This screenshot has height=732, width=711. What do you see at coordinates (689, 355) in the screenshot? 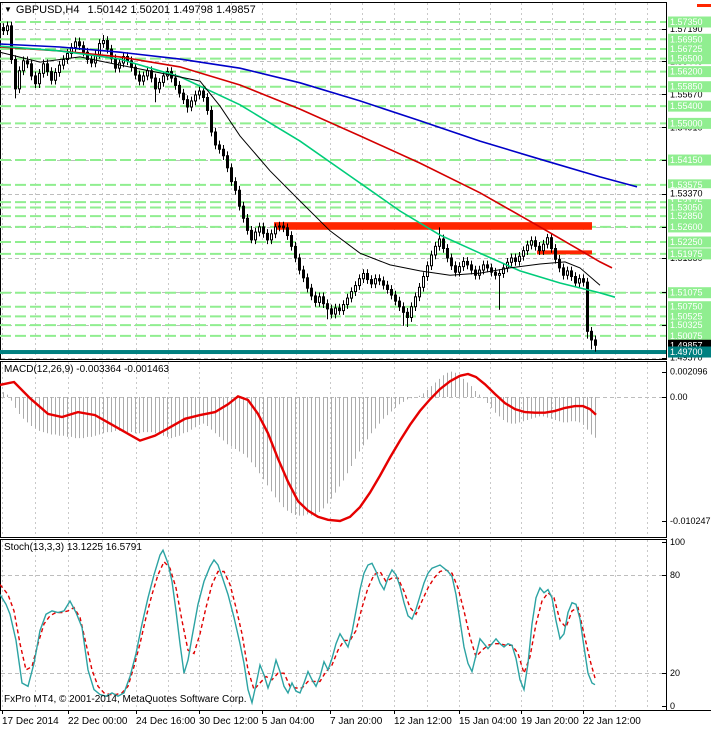
I see `price-axis` at bounding box center [689, 355].